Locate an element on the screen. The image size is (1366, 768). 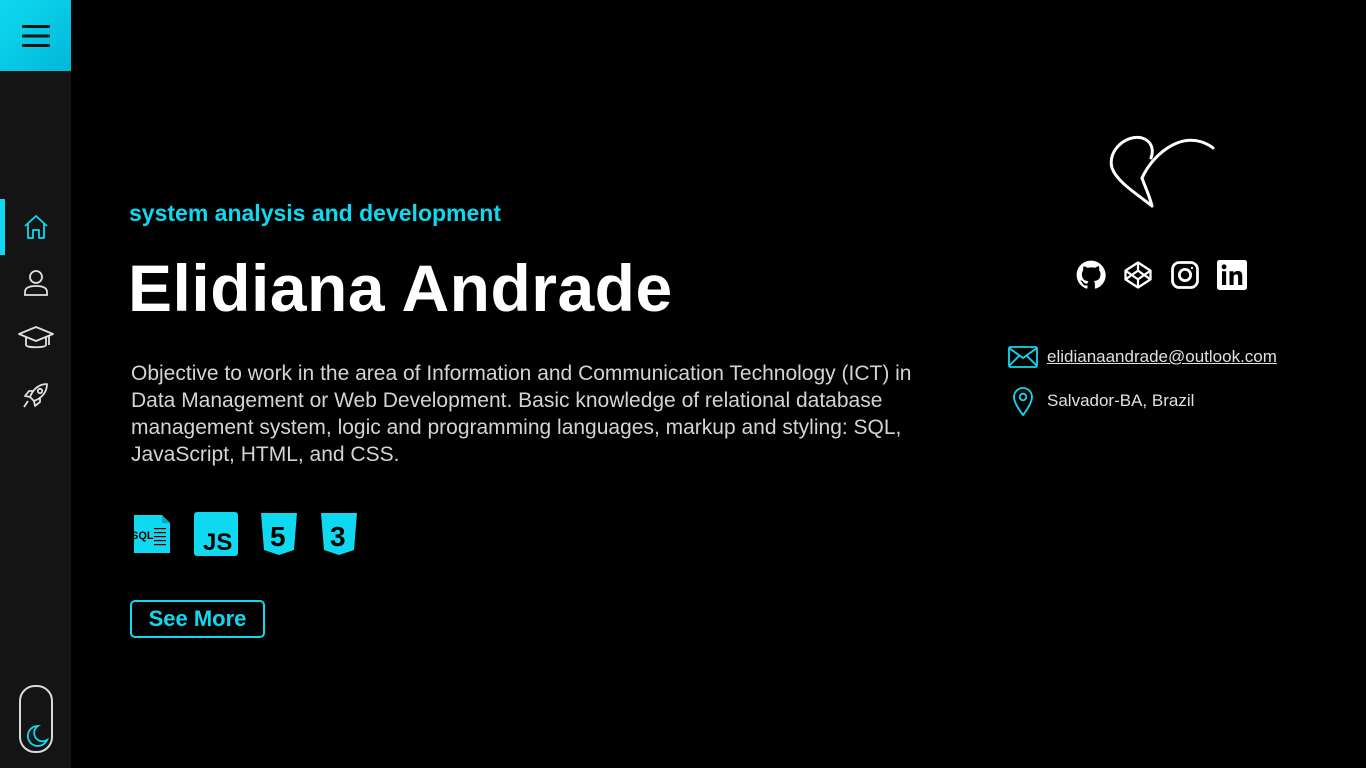
mail-icon-wrap is located at coordinates (1023, 357).